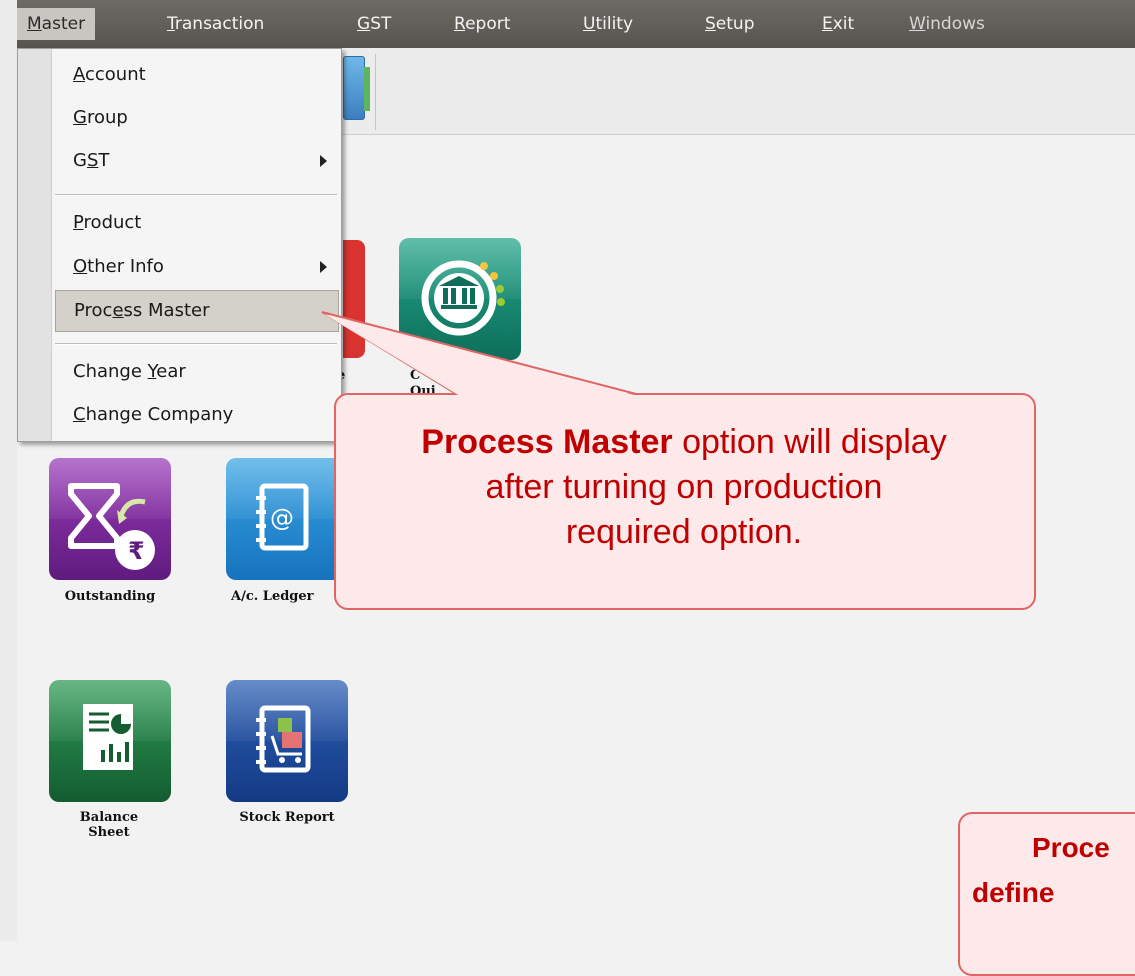 This screenshot has height=976, width=1135. What do you see at coordinates (196, 118) in the screenshot?
I see `menu-item-group: Group` at bounding box center [196, 118].